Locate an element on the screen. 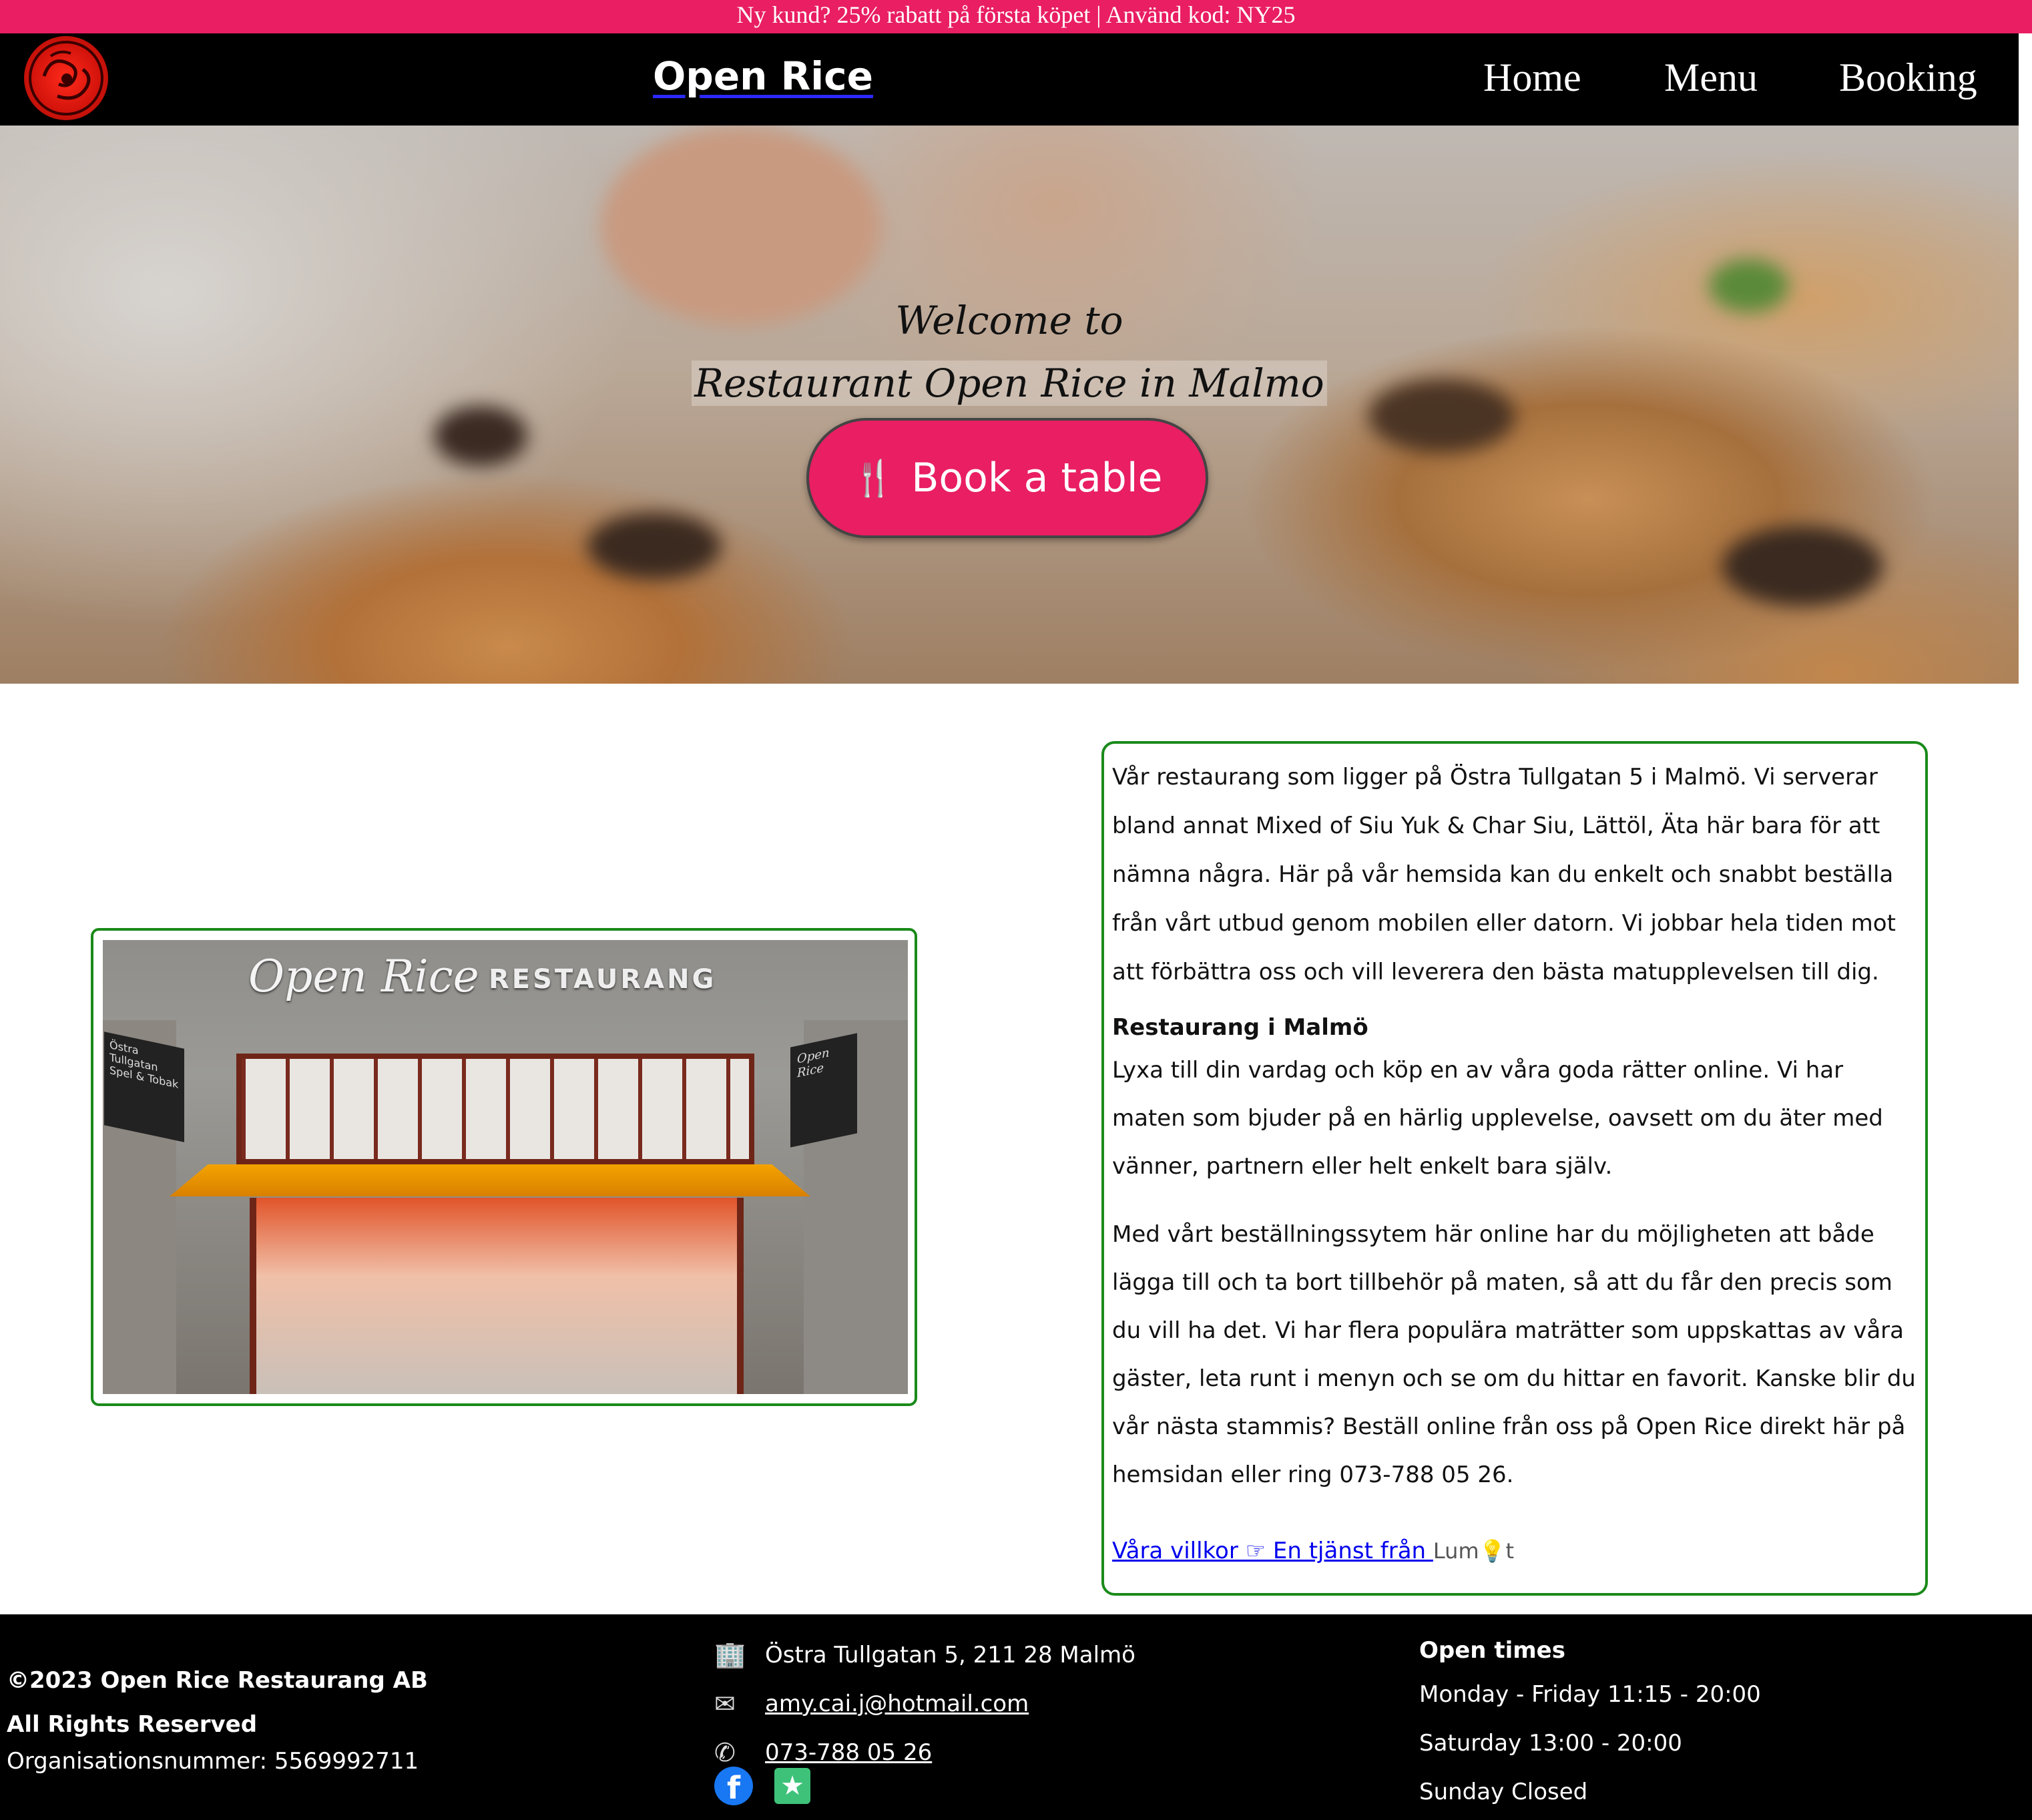 The image size is (2032, 1820). hero-hand-blur is located at coordinates (741, 226).